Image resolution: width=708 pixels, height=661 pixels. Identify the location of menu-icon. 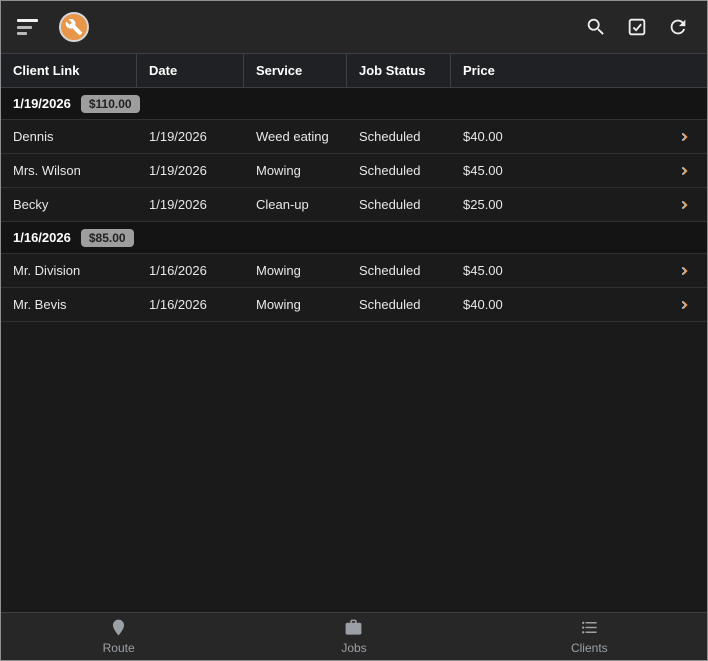
(28, 27).